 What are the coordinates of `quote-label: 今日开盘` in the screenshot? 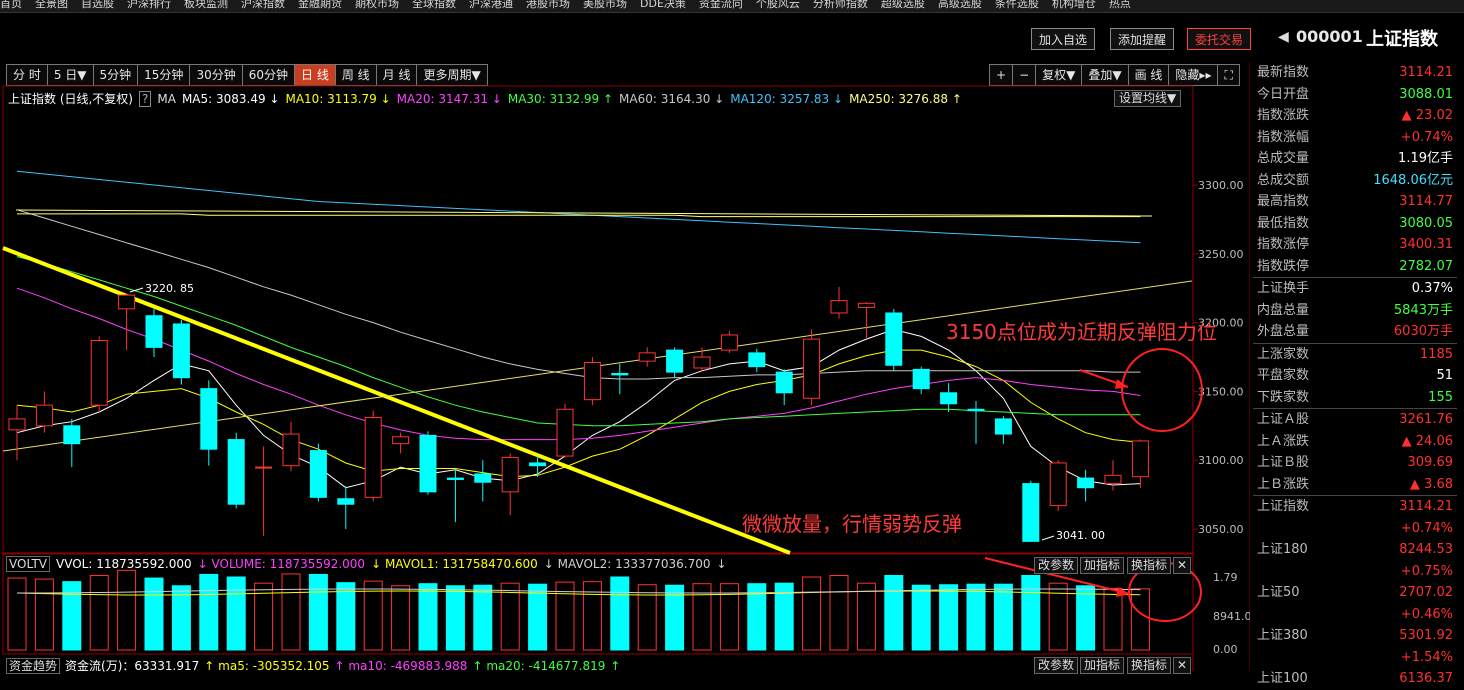 It's located at (1283, 94).